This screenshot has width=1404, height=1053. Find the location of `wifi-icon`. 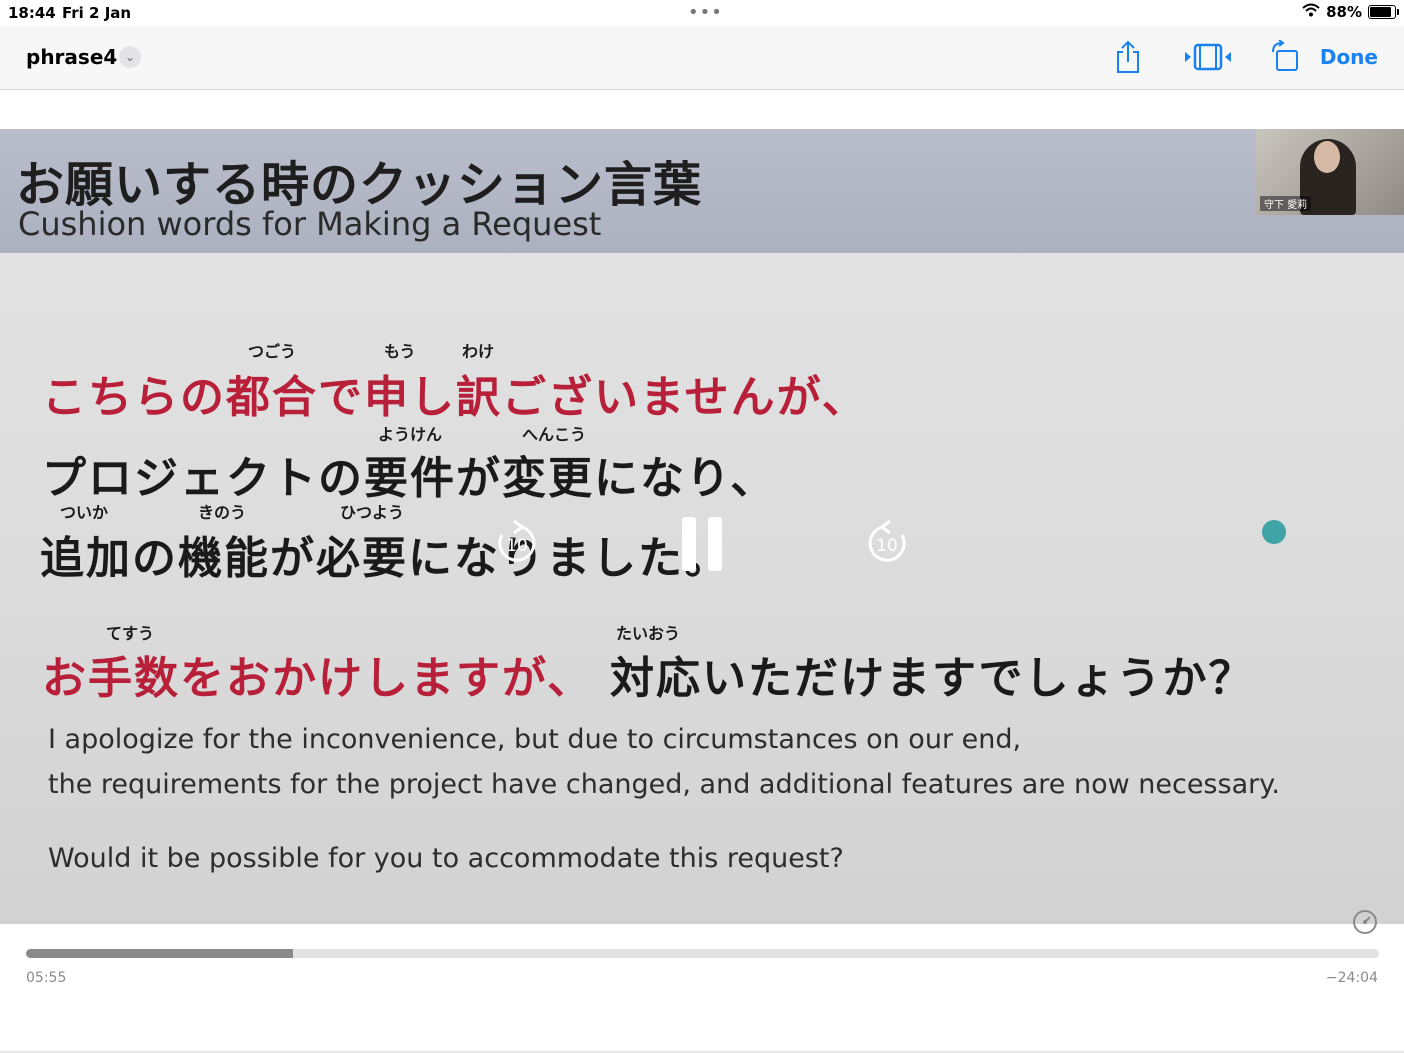

wifi-icon is located at coordinates (1311, 12).